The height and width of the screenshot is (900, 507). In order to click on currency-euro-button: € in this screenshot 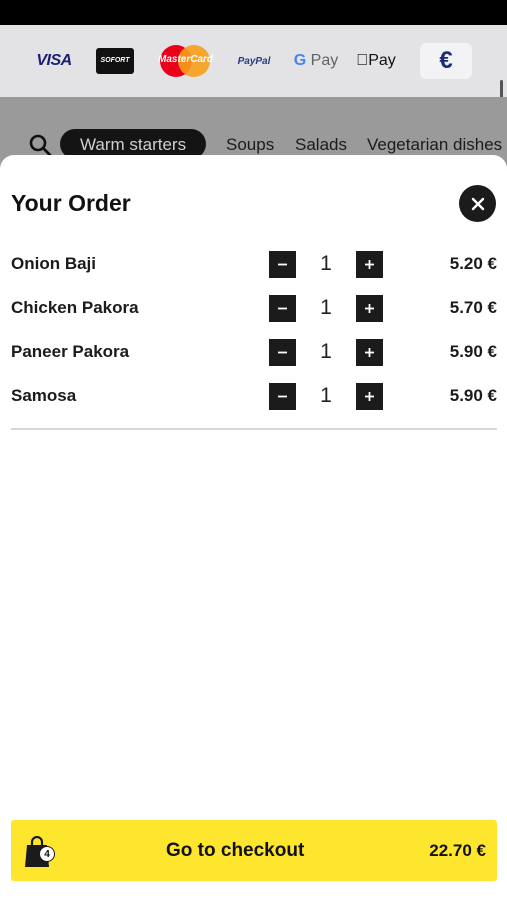, I will do `click(446, 61)`.